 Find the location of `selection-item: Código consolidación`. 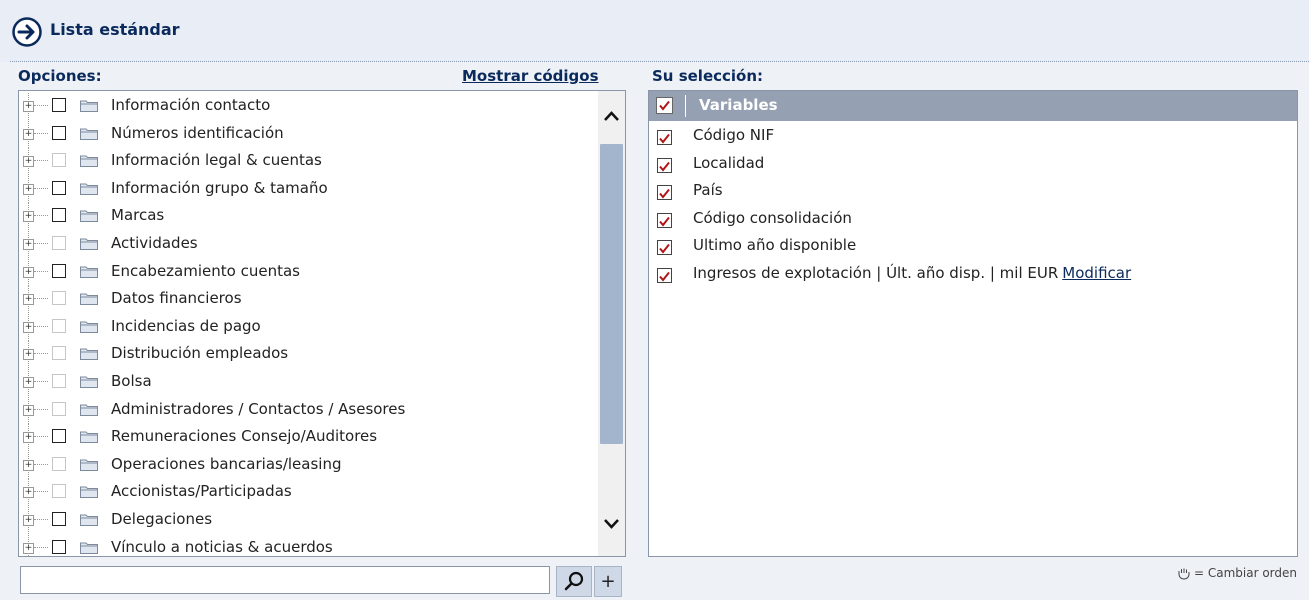

selection-item: Código consolidación is located at coordinates (969, 219).